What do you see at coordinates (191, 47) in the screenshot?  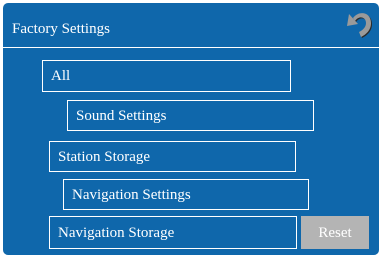 I see `header-divider` at bounding box center [191, 47].